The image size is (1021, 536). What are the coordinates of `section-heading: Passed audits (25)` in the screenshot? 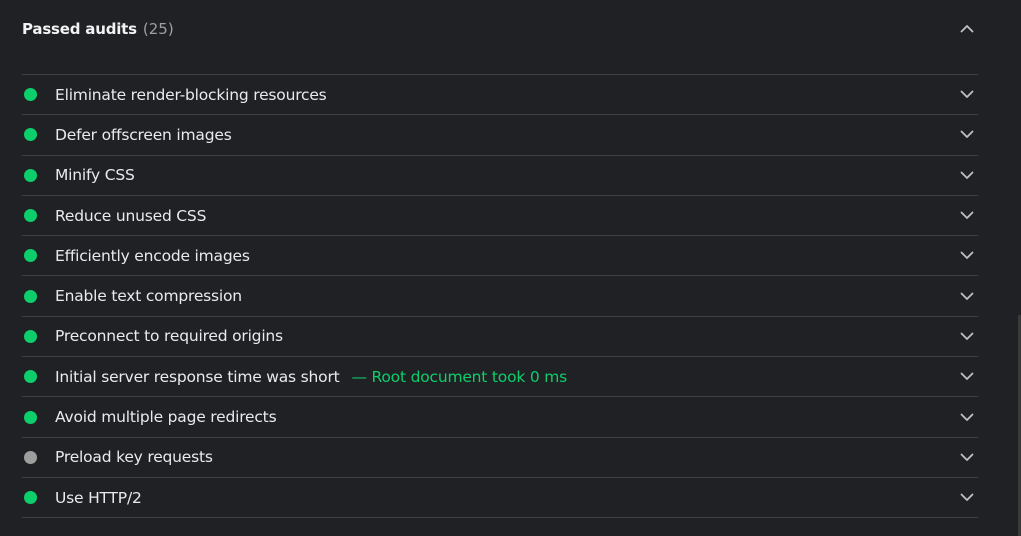 It's located at (98, 28).